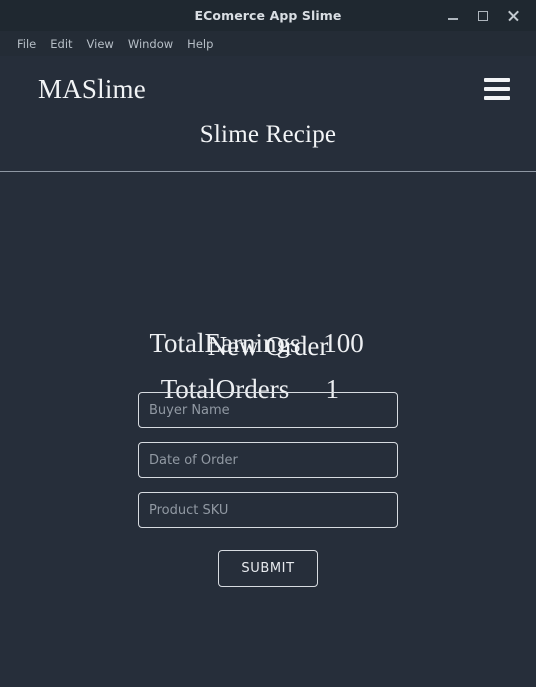 This screenshot has height=687, width=536. I want to click on page-title: Slime Recipe, so click(268, 134).